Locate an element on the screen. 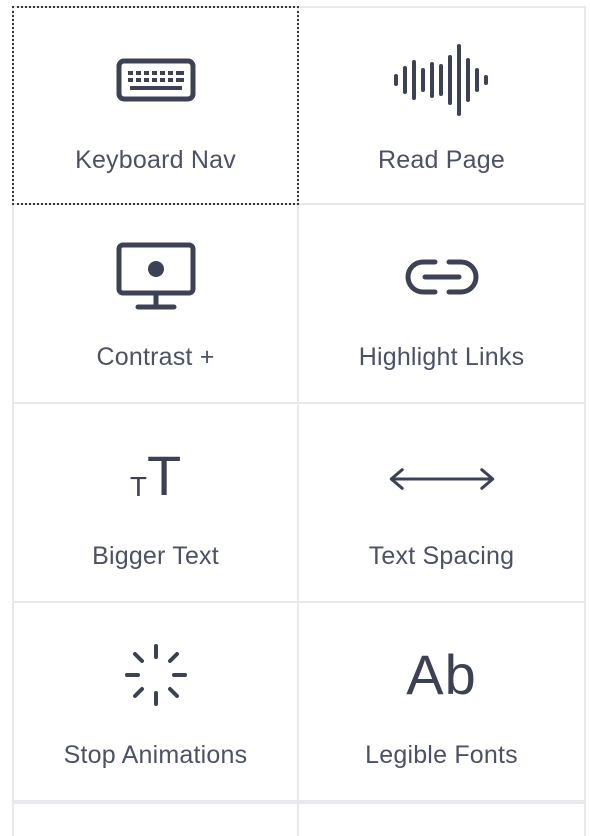  text-spacing-label: Text Spacing is located at coordinates (441, 556).